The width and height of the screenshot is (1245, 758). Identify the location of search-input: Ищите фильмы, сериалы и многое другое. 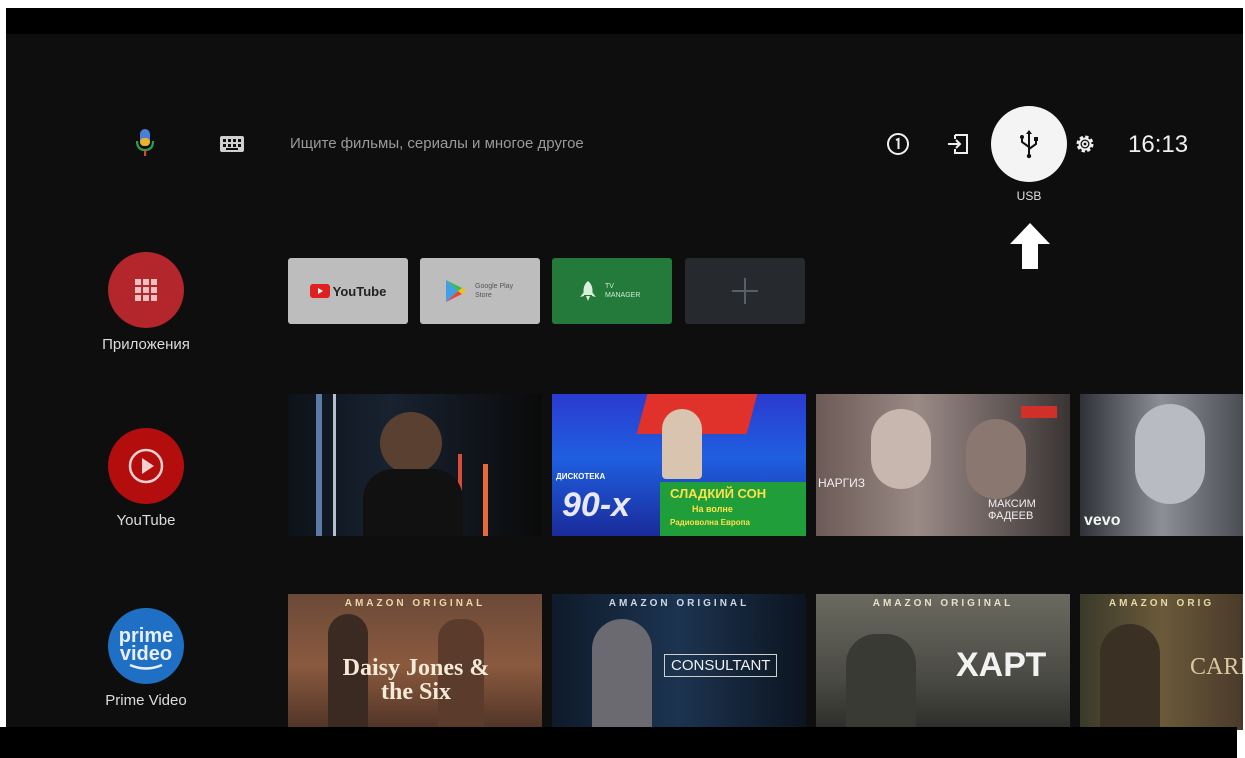
(437, 143).